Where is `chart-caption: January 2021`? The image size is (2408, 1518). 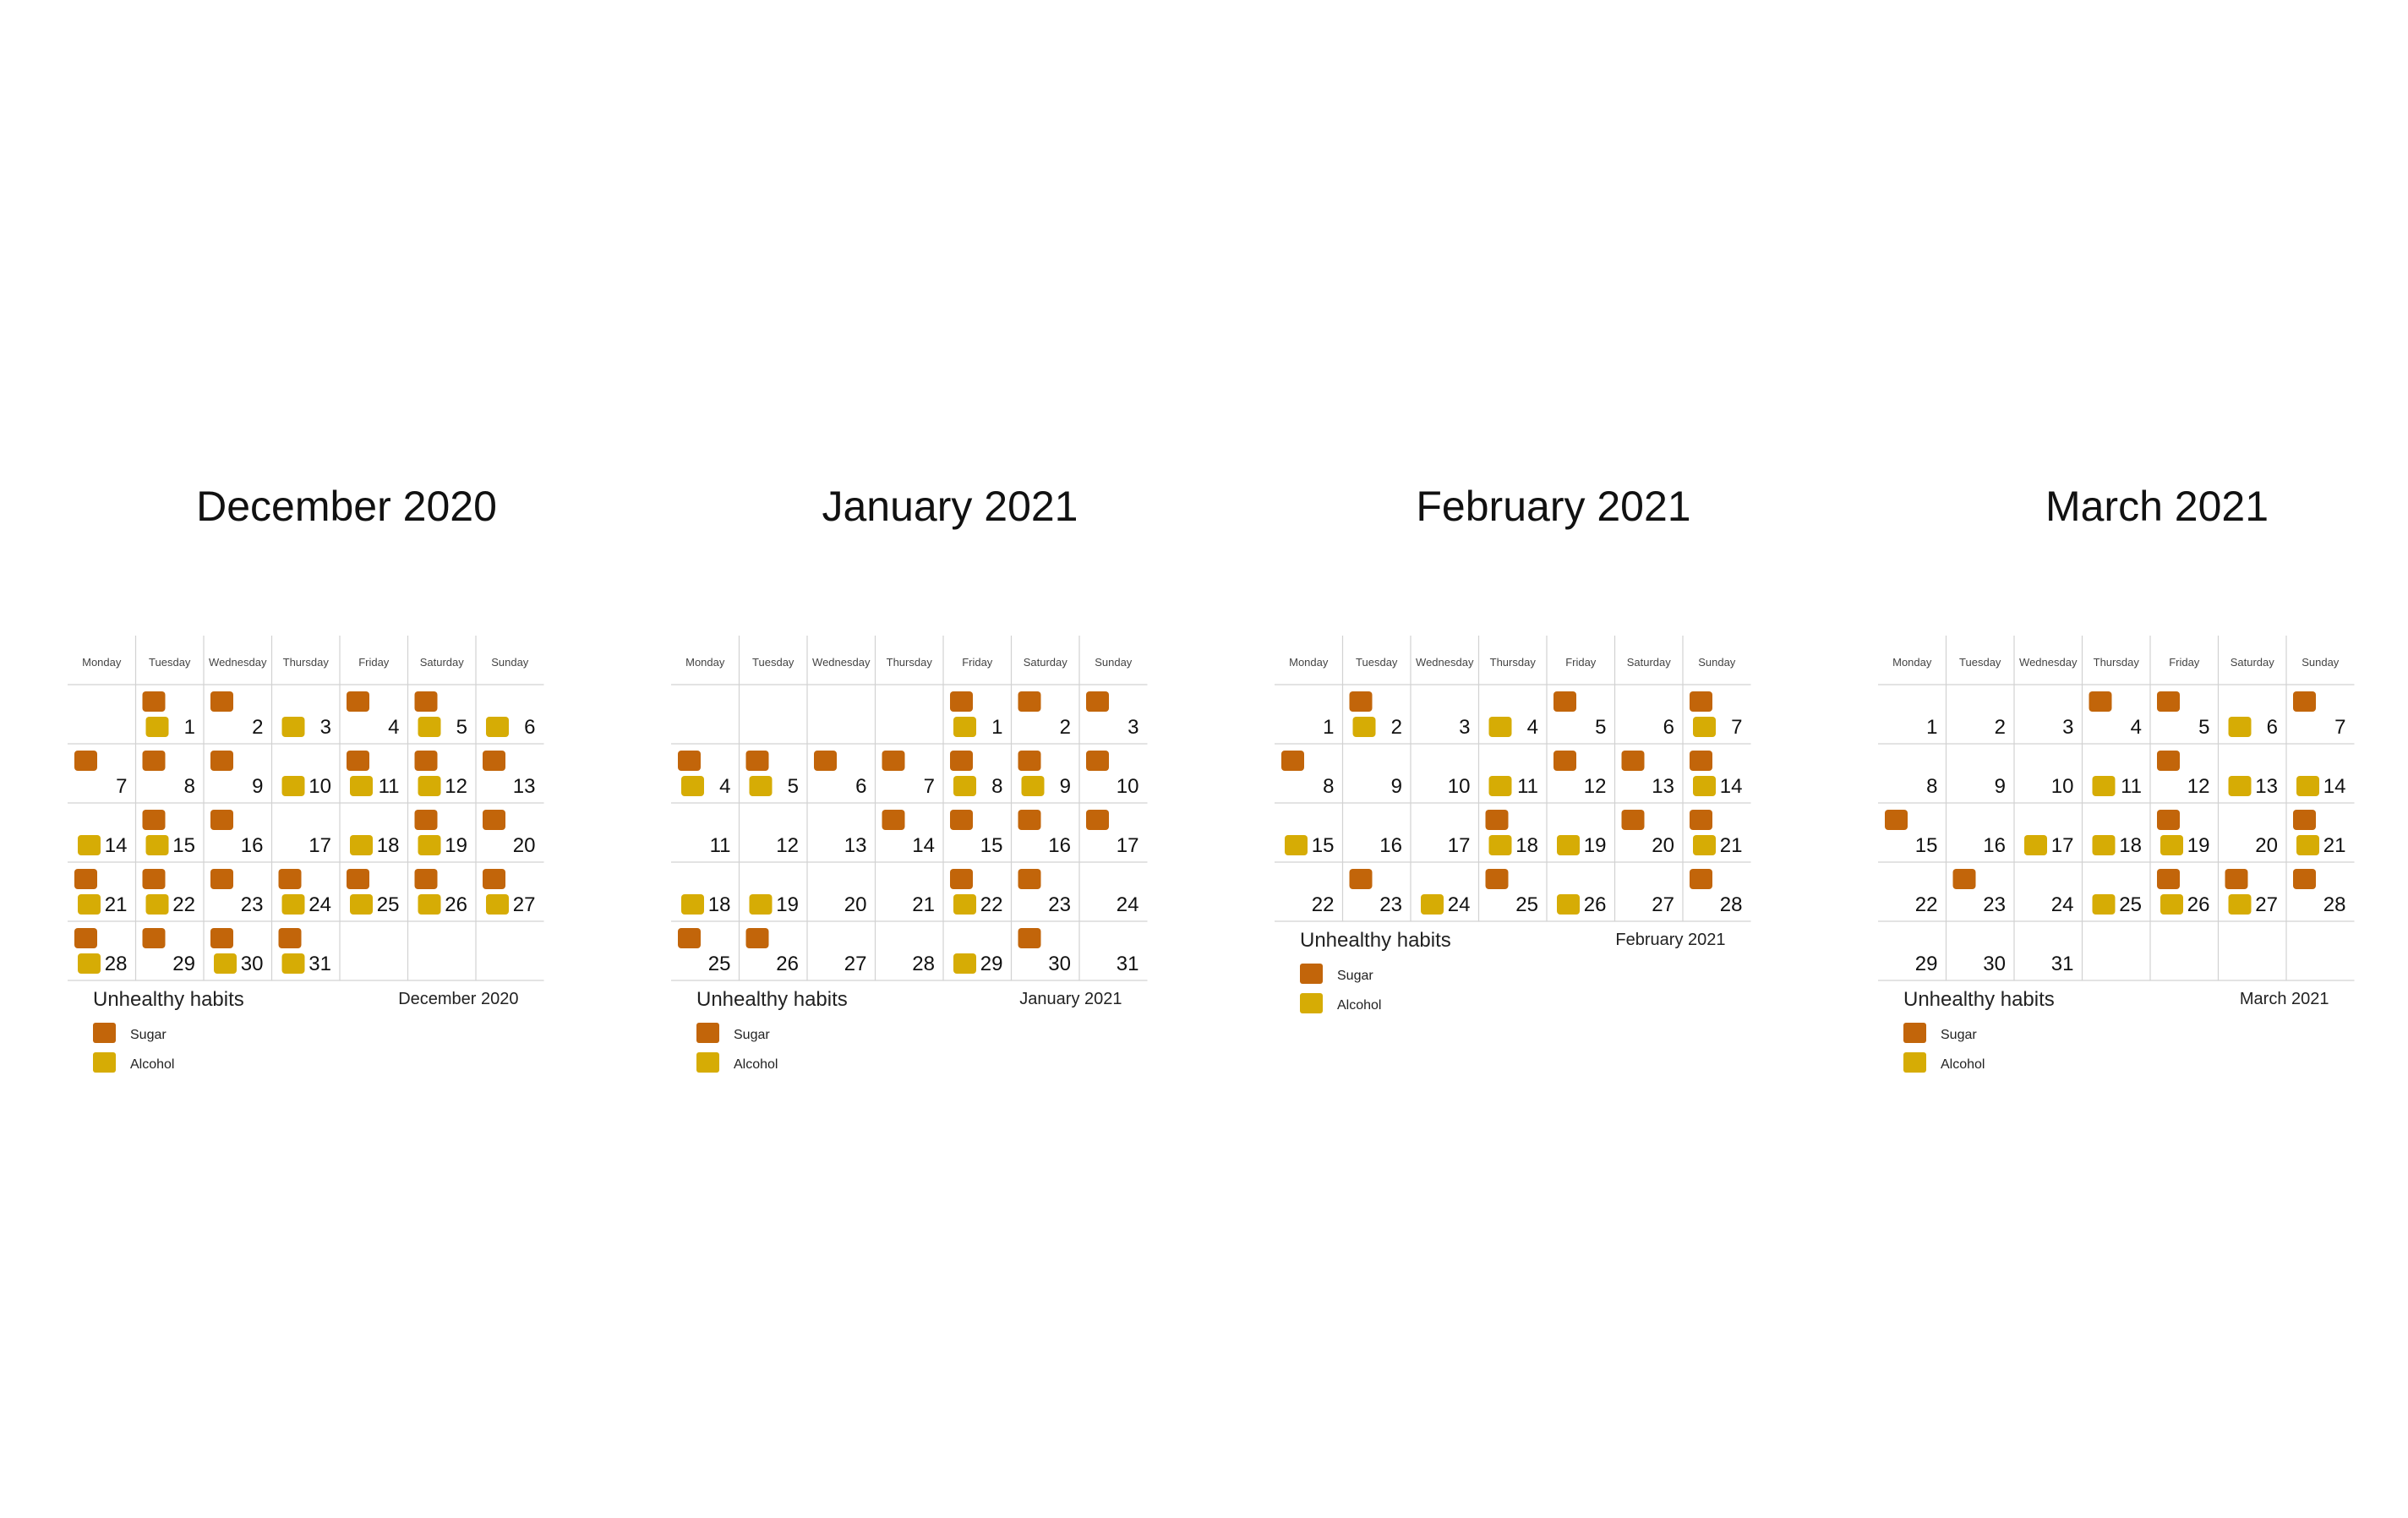
chart-caption: January 2021 is located at coordinates (1070, 999).